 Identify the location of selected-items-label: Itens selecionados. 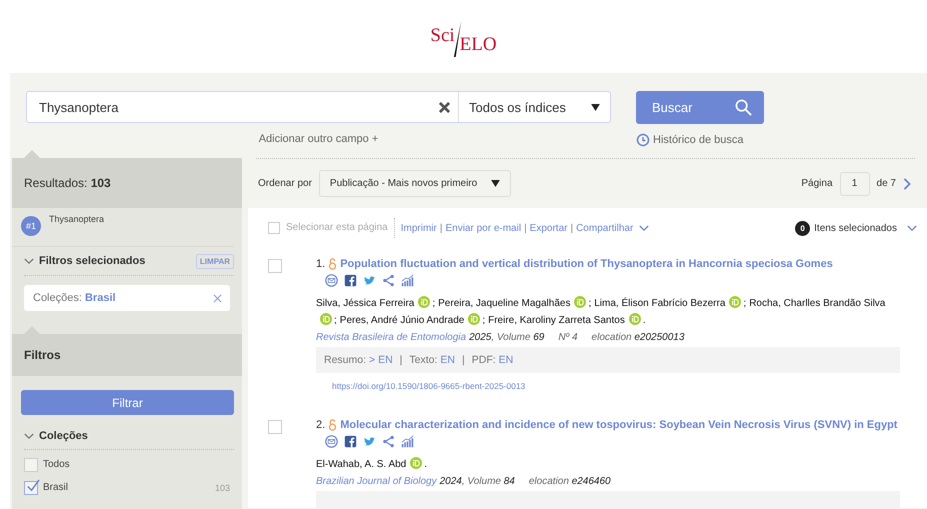
(855, 228).